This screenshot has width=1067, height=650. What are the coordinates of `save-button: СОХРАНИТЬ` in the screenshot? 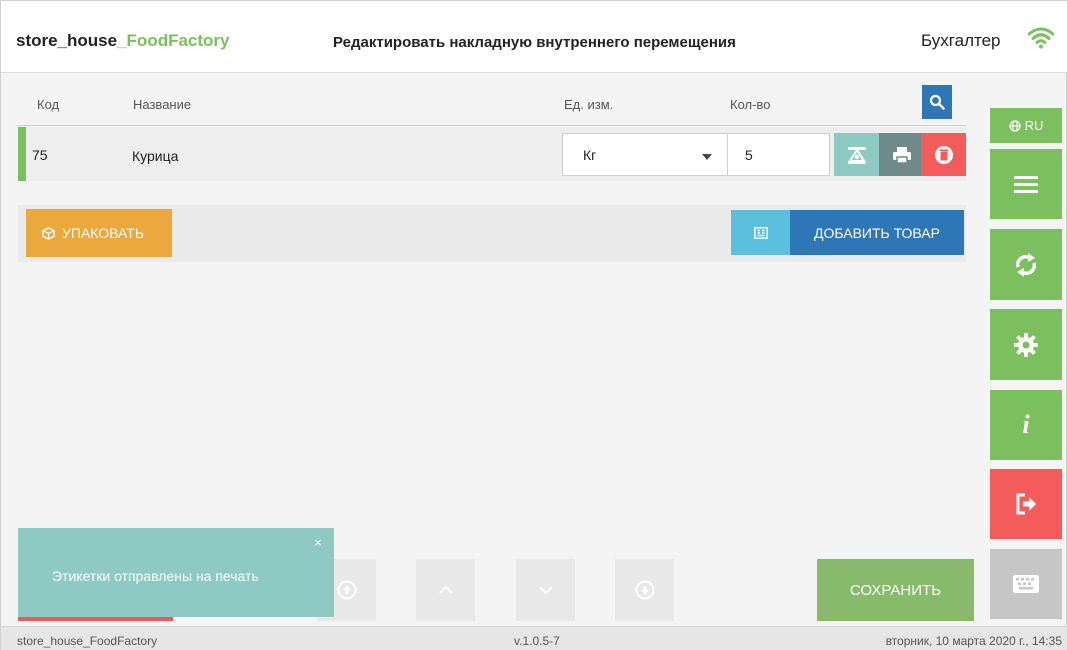 It's located at (895, 590).